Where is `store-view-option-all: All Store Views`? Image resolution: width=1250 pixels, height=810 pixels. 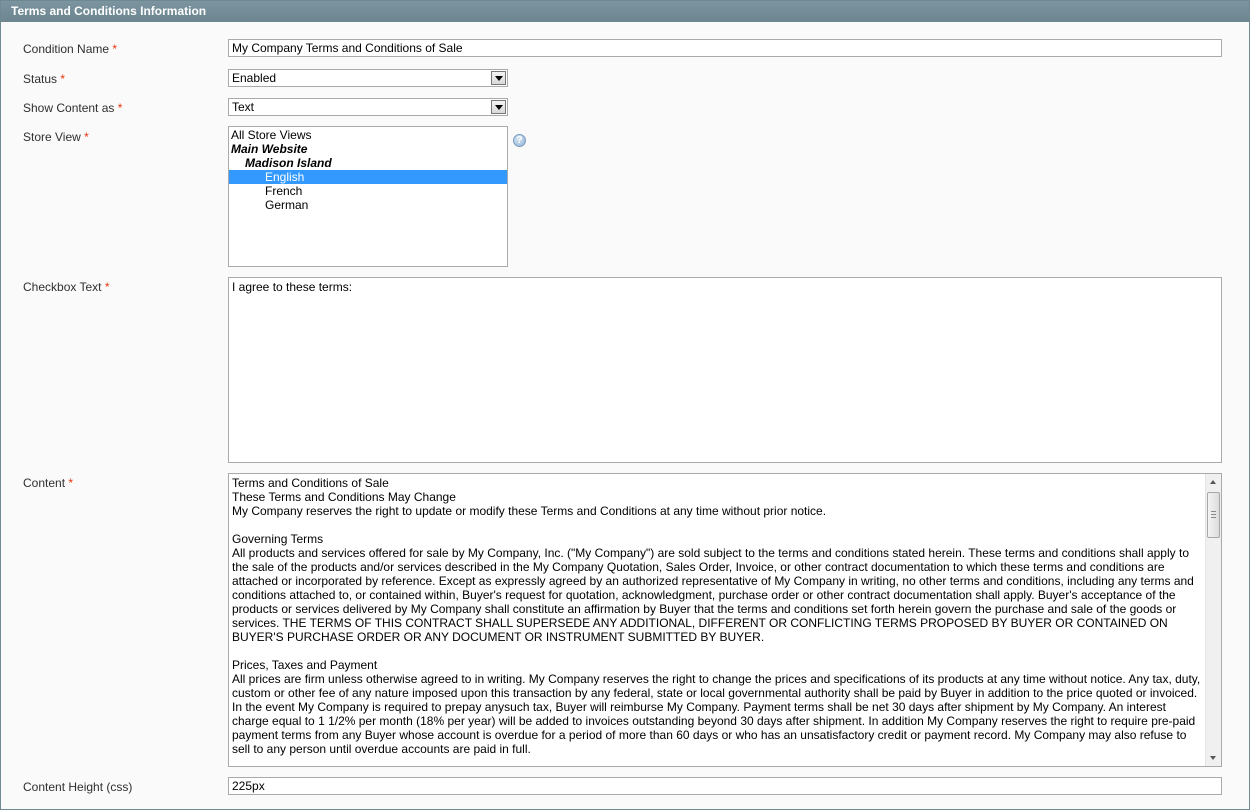 store-view-option-all: All Store Views is located at coordinates (368, 135).